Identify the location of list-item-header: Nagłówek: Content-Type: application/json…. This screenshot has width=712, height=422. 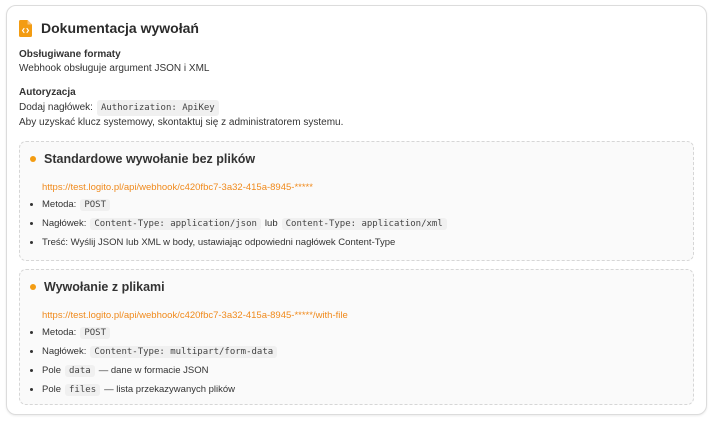
(238, 223).